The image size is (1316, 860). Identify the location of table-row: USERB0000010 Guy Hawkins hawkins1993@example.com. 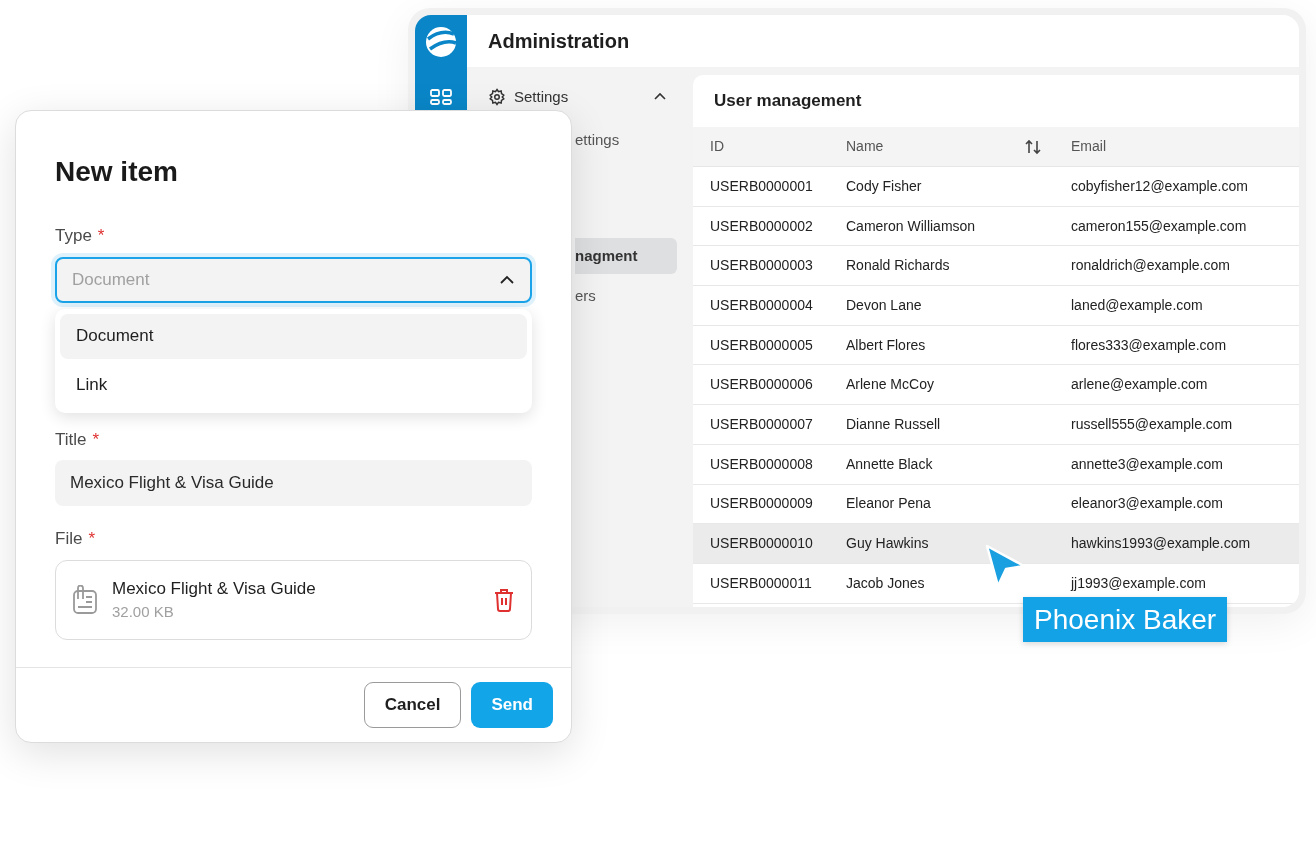
(996, 544).